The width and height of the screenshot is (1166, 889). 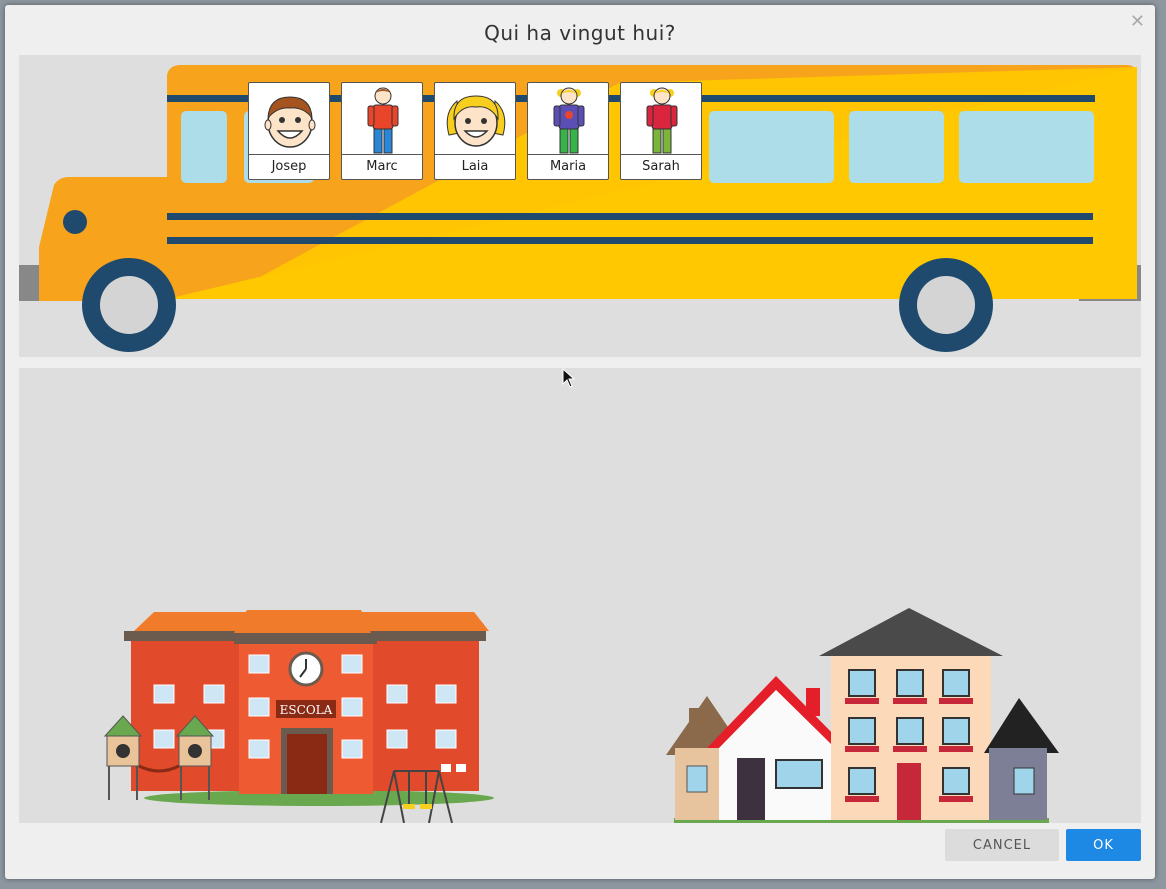 I want to click on mouse-cursor-icon, so click(x=569, y=378).